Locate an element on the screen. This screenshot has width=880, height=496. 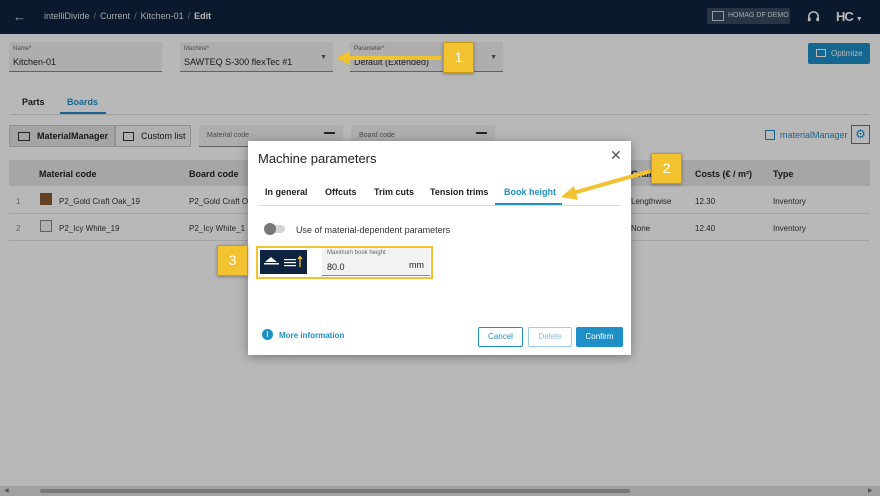
callout-badge-3: 3 is located at coordinates (232, 260).